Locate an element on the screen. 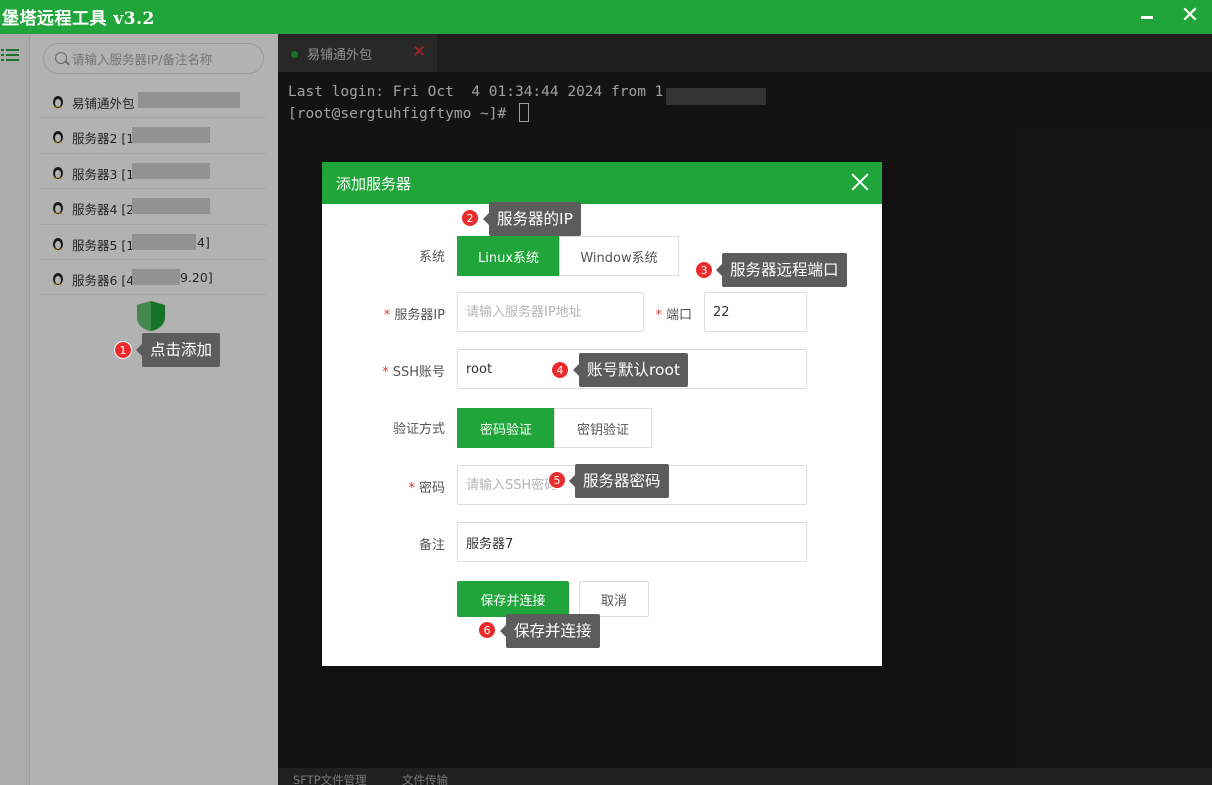 Image resolution: width=1212 pixels, height=785 pixels. ssh-account-label: * SSH账号 is located at coordinates (413, 372).